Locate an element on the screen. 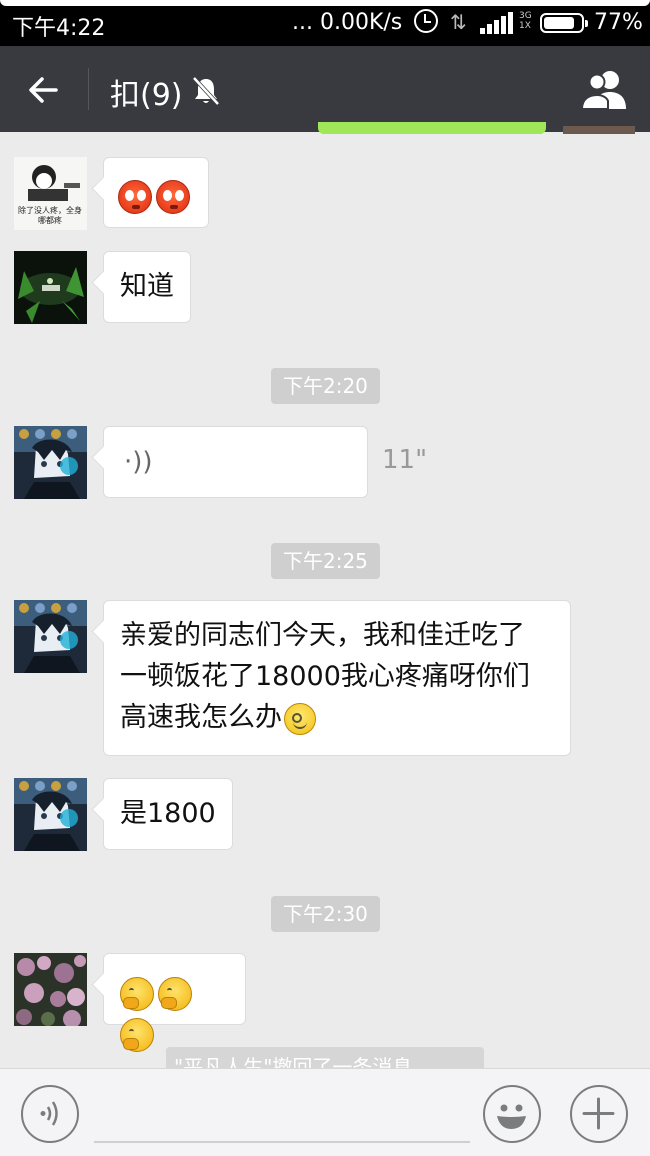 The image size is (650, 1156). message-text-line: 亲爱的同志们今天，我和佳迁吃了 is located at coordinates (322, 635).